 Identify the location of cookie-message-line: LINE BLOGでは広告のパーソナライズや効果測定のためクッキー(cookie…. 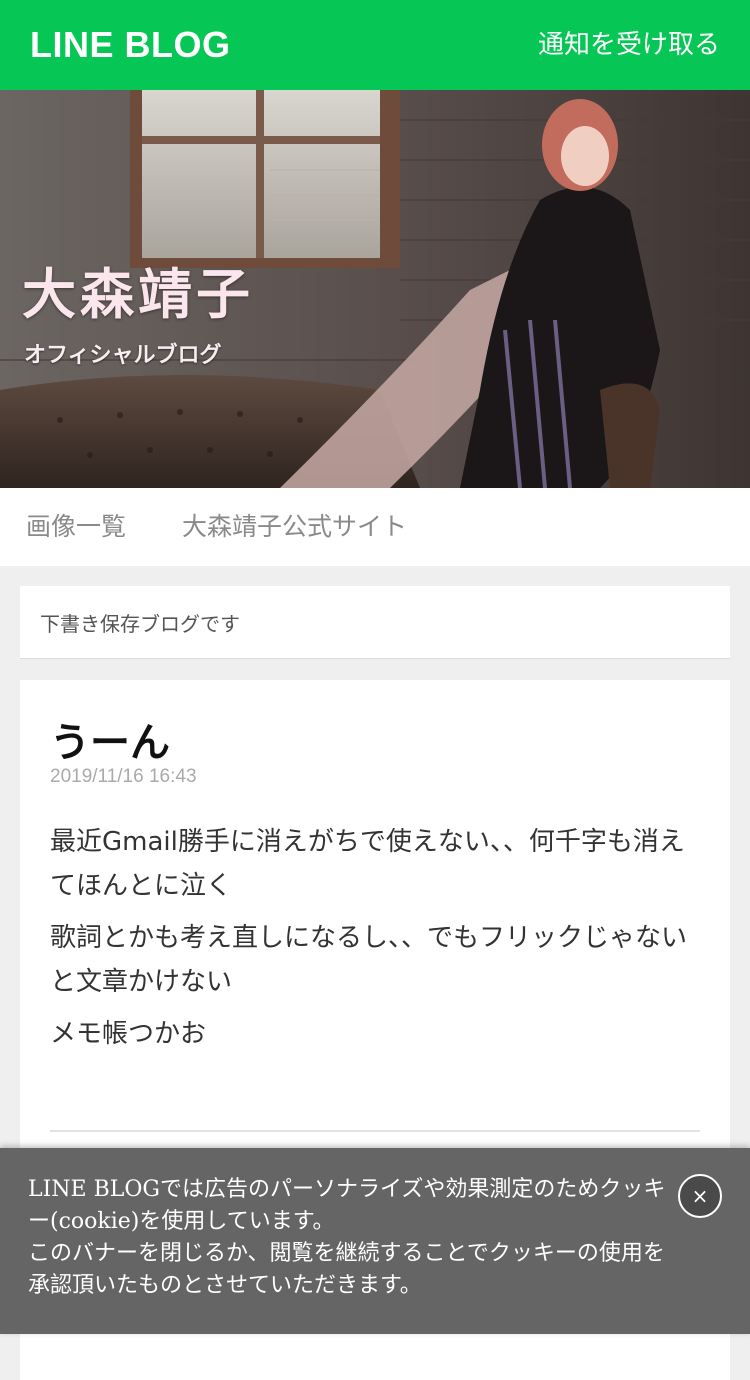
(347, 1205).